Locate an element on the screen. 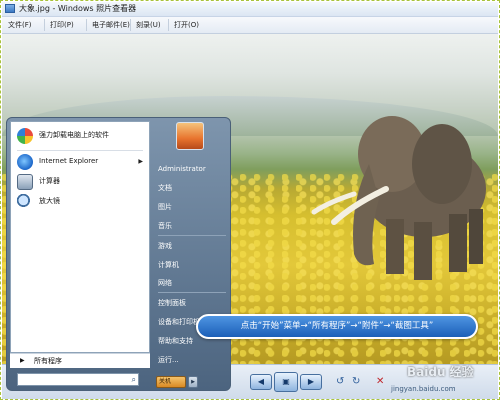  start-search-input: ⌕ is located at coordinates (78, 379).